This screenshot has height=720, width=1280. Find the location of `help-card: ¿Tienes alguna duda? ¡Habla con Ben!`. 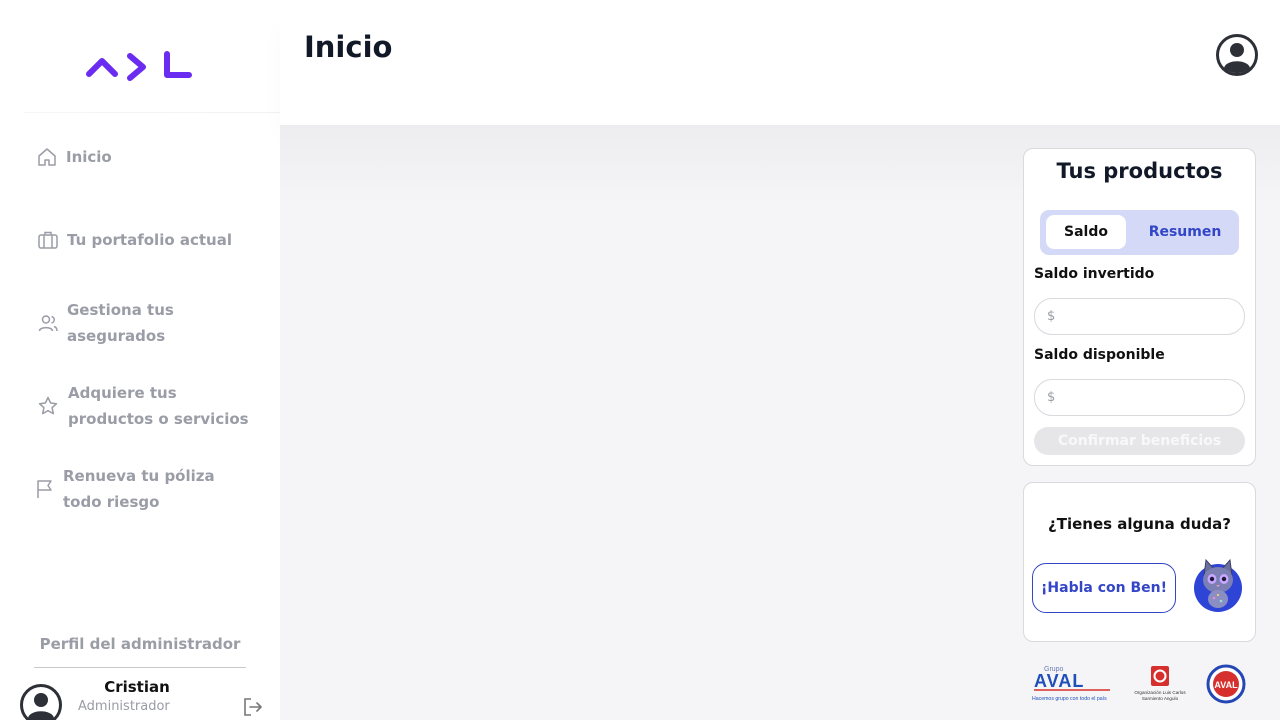

help-card: ¿Tienes alguna duda? ¡Habla con Ben! is located at coordinates (1139, 562).